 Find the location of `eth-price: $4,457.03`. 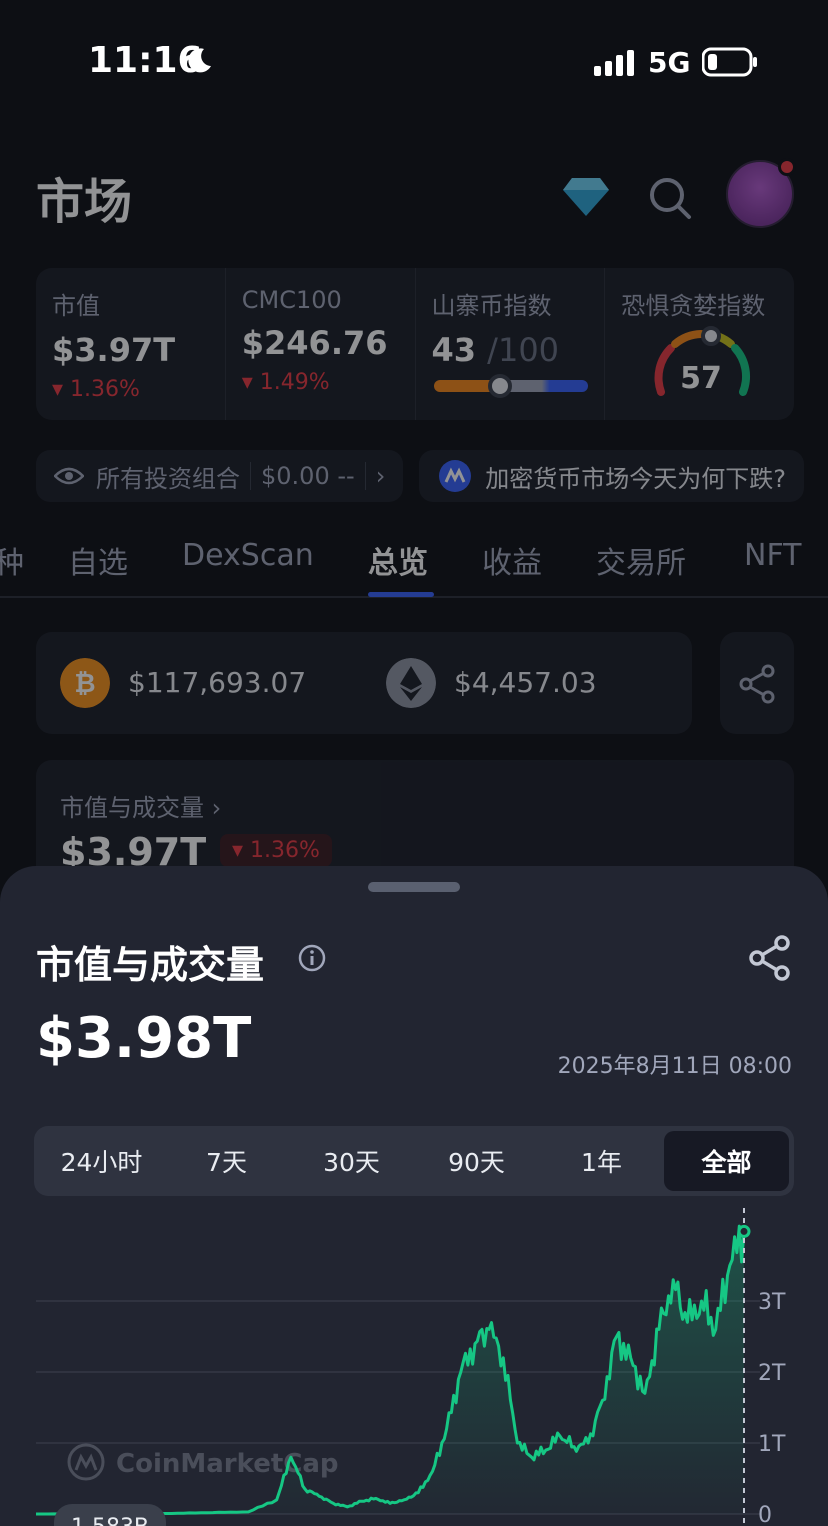

eth-price: $4,457.03 is located at coordinates (525, 682).